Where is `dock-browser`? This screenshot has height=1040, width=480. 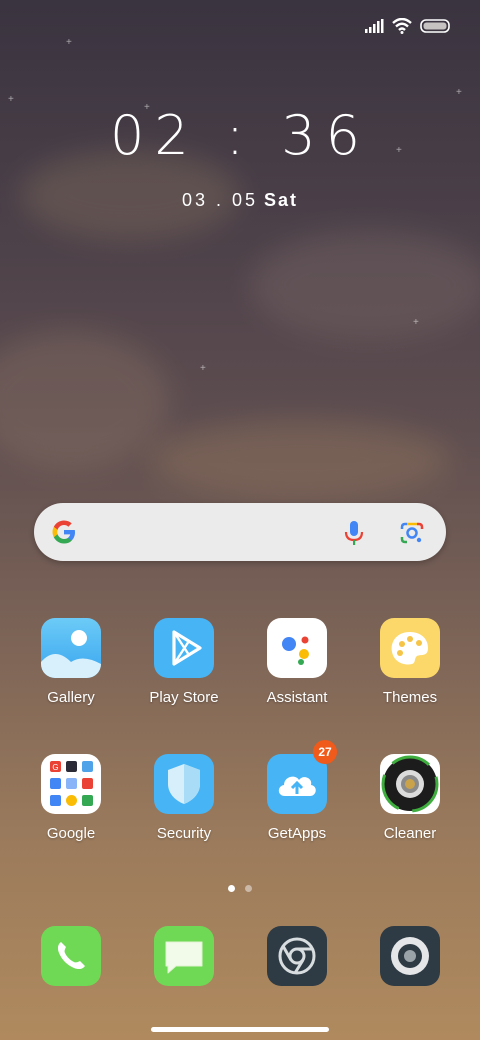
dock-browser is located at coordinates (297, 956).